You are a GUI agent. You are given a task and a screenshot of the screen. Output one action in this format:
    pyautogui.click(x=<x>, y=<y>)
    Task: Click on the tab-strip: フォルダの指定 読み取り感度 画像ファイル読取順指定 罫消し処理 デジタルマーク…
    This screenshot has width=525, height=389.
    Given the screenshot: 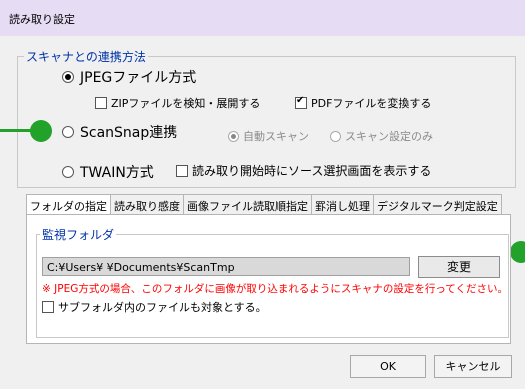 What is the action you would take?
    pyautogui.click(x=264, y=204)
    